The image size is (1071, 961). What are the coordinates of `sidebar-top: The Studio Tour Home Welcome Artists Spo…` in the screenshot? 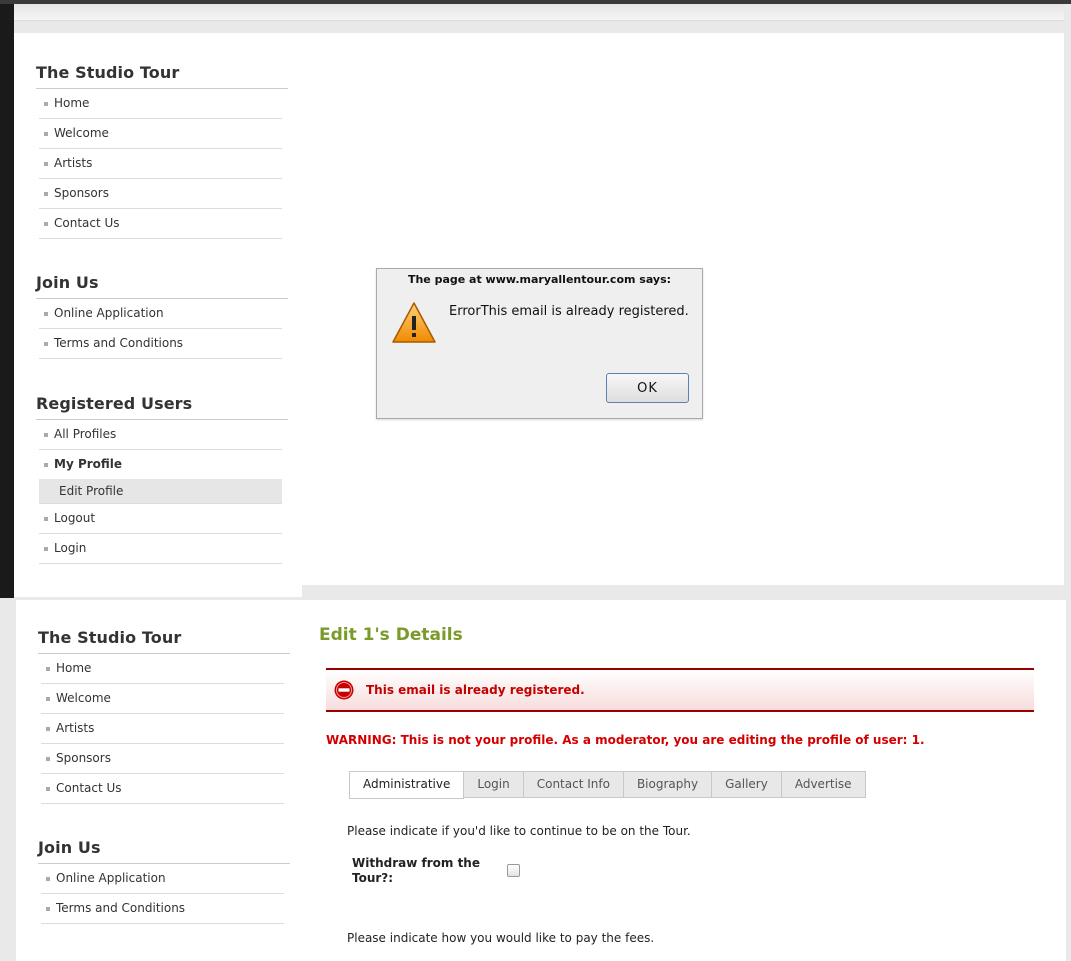 It's located at (162, 313).